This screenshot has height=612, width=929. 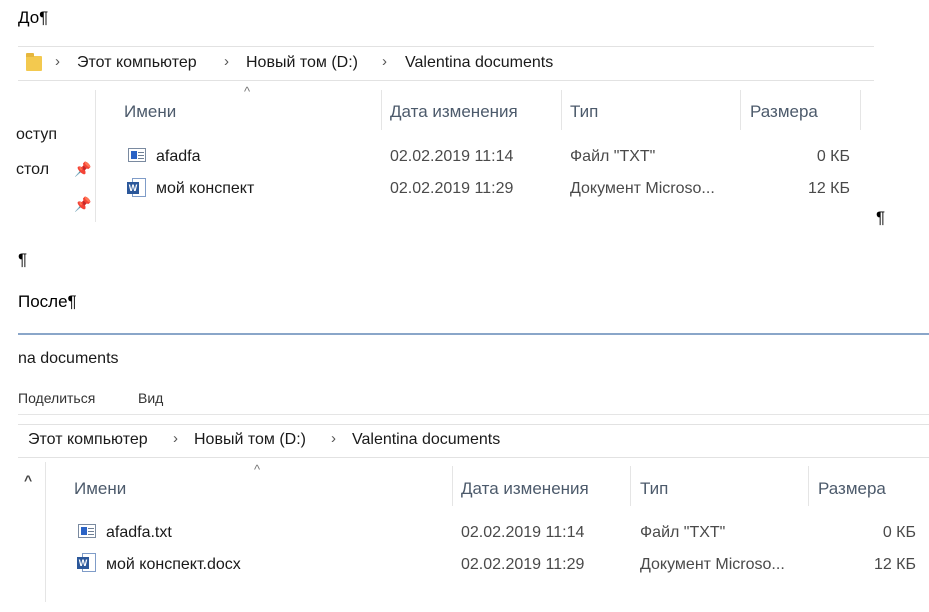 I want to click on file-name: afadfa.txt, so click(x=139, y=533).